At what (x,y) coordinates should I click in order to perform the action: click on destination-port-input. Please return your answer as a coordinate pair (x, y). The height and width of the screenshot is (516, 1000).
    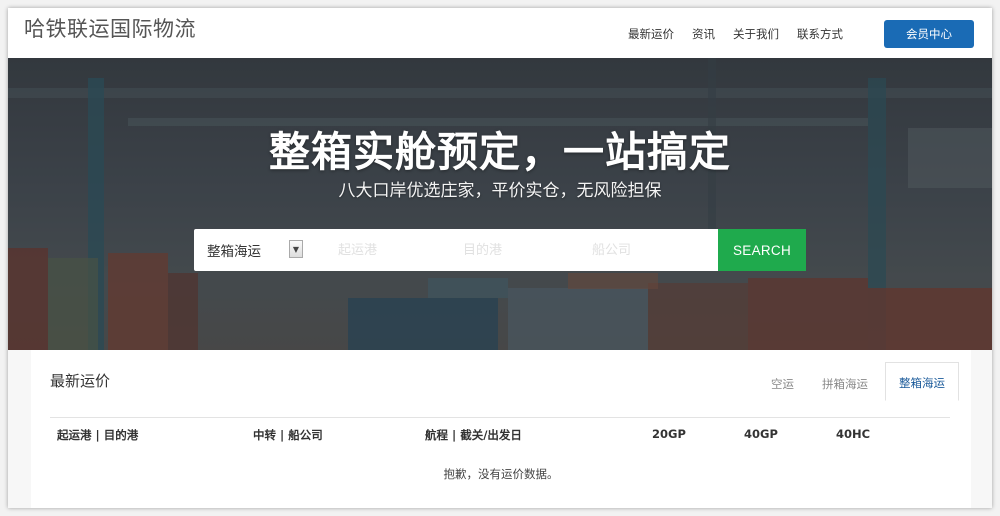
    Looking at the image, I should click on (495, 250).